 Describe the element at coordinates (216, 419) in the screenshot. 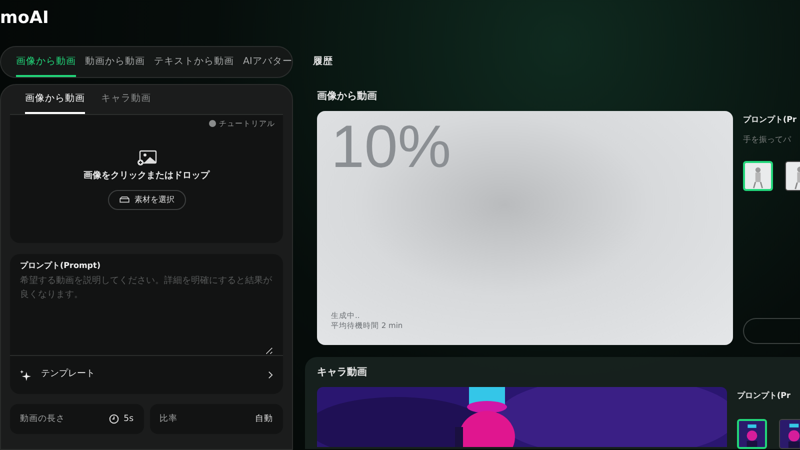

I see `setting-button: 比率 自動` at that location.